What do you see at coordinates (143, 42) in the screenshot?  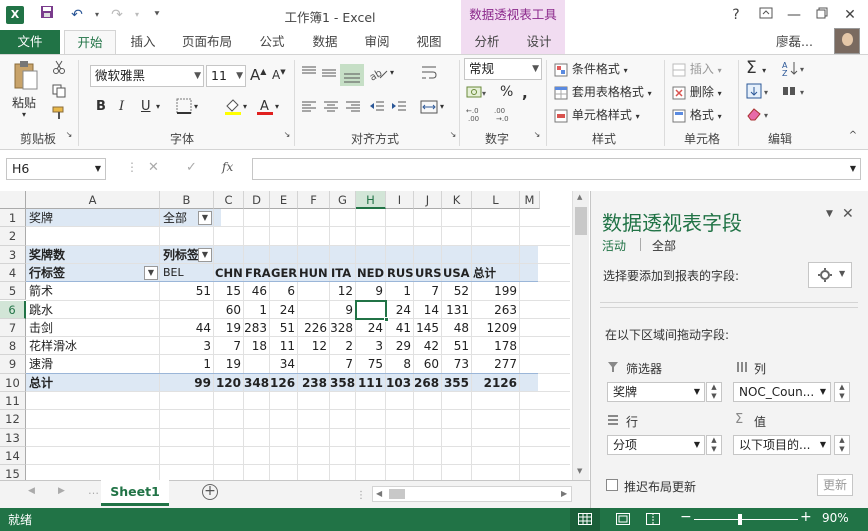 I see `tab-insert: 插入` at bounding box center [143, 42].